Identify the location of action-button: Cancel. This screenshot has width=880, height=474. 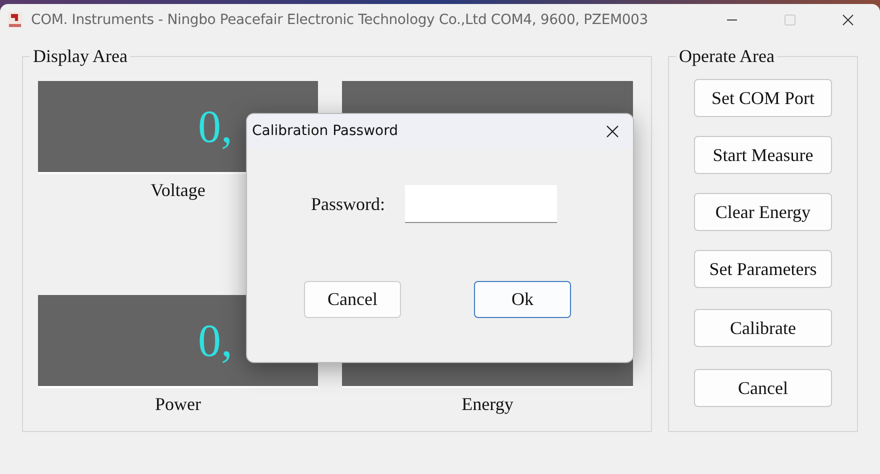
(763, 388).